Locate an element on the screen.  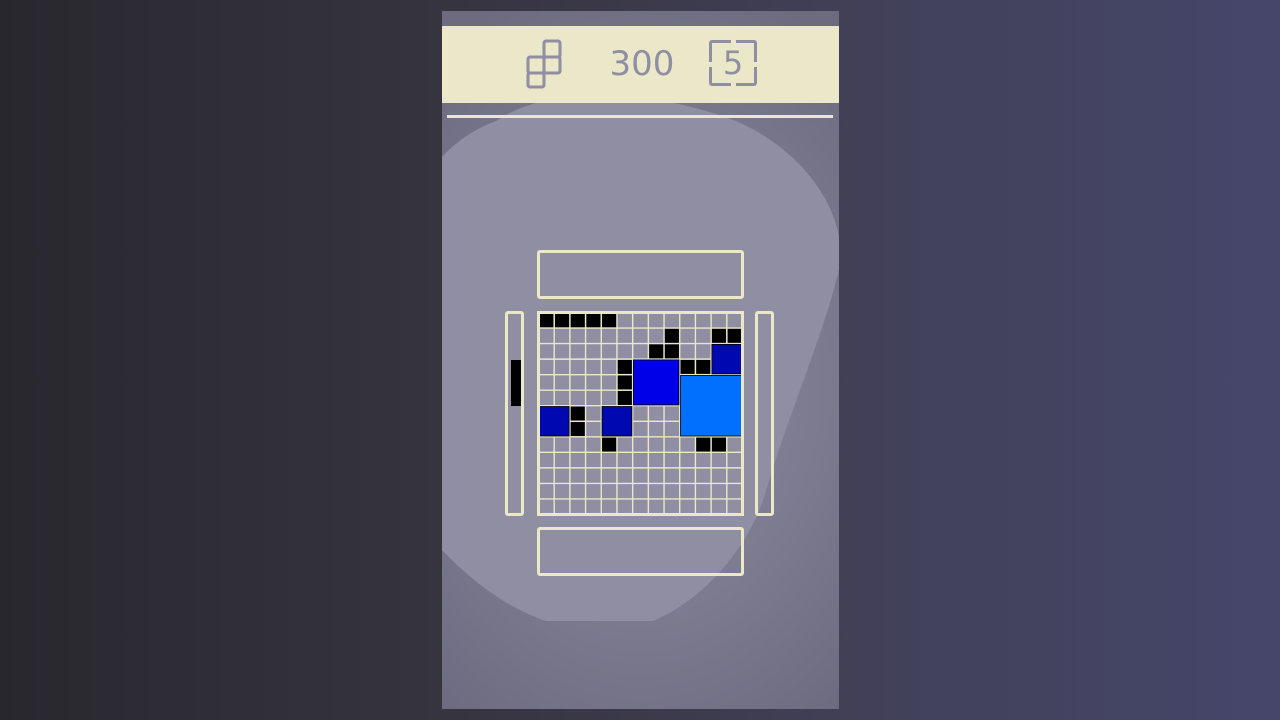
blue-block is located at coordinates (656, 382).